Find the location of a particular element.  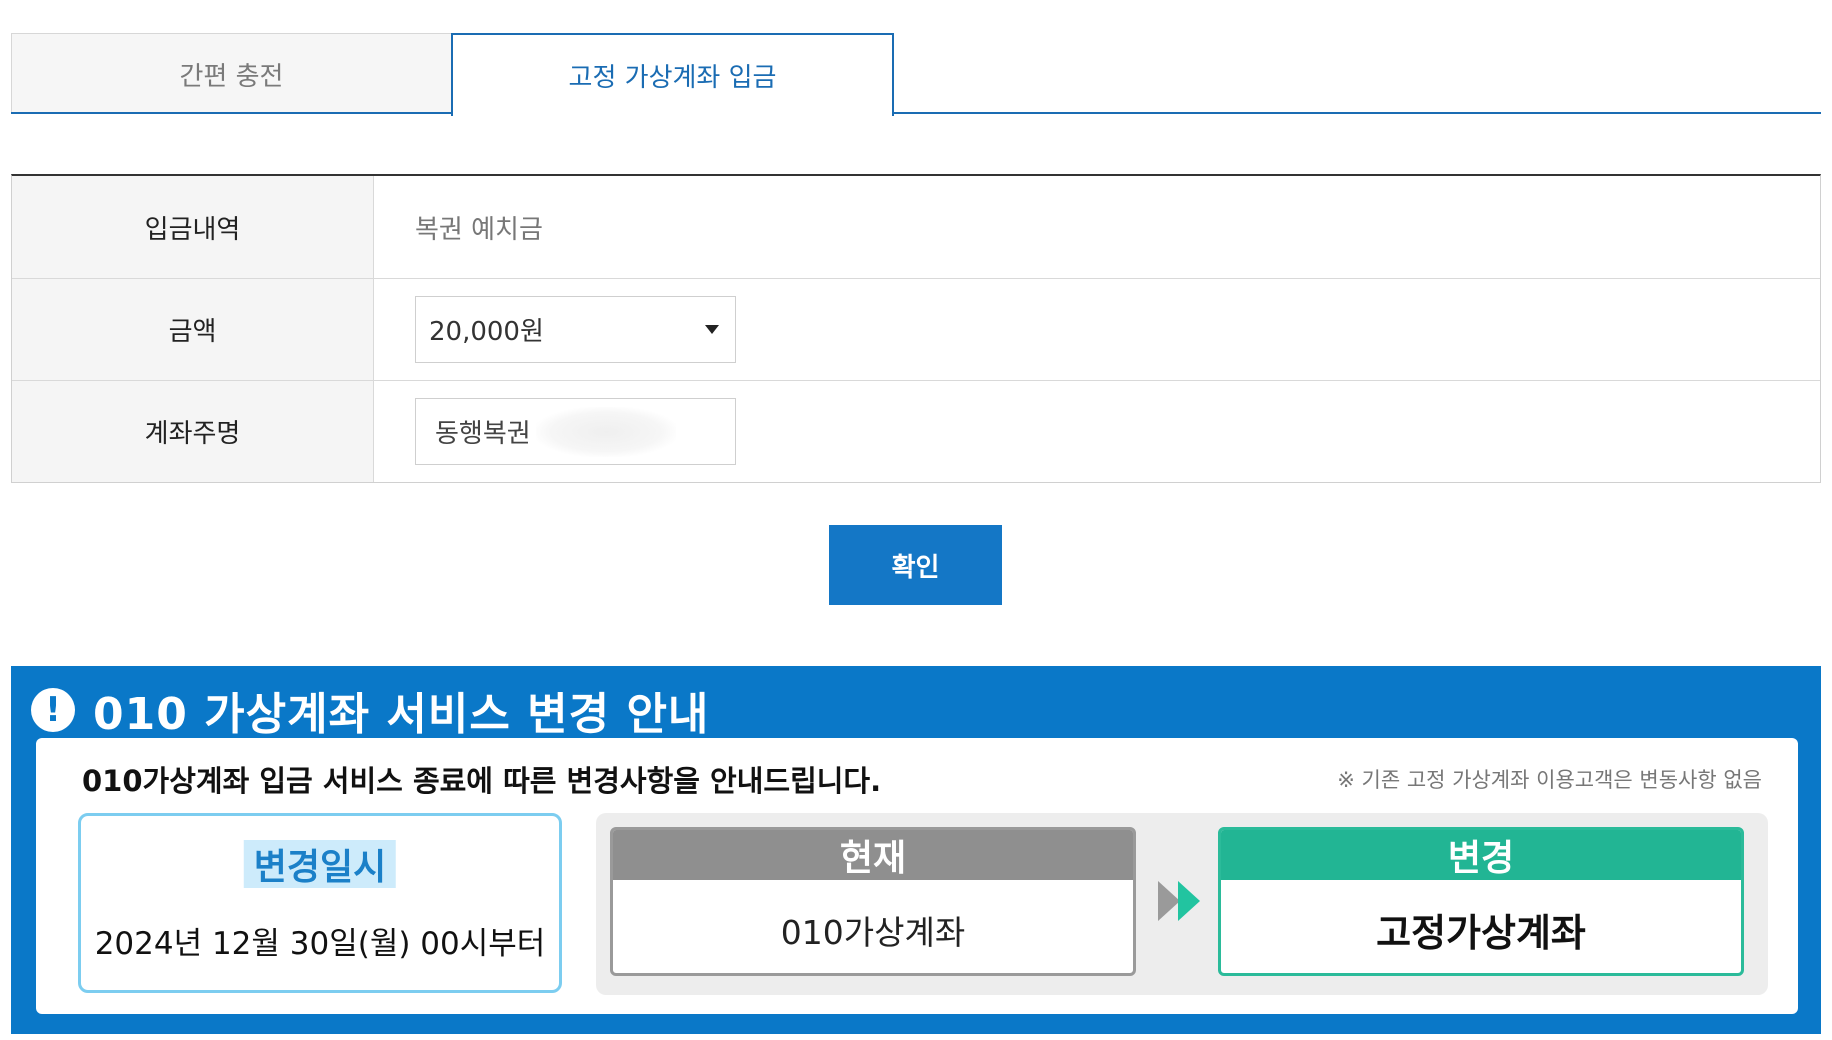

exclamation-icon: ! is located at coordinates (53, 710).